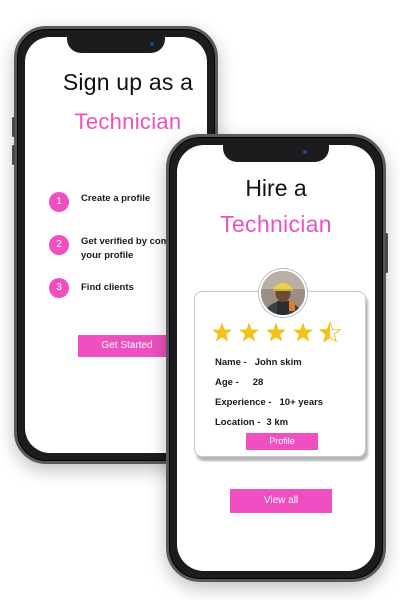 The width and height of the screenshot is (400, 600). Describe the element at coordinates (128, 248) in the screenshot. I see `step-label: Get verified by comp your profile` at that location.